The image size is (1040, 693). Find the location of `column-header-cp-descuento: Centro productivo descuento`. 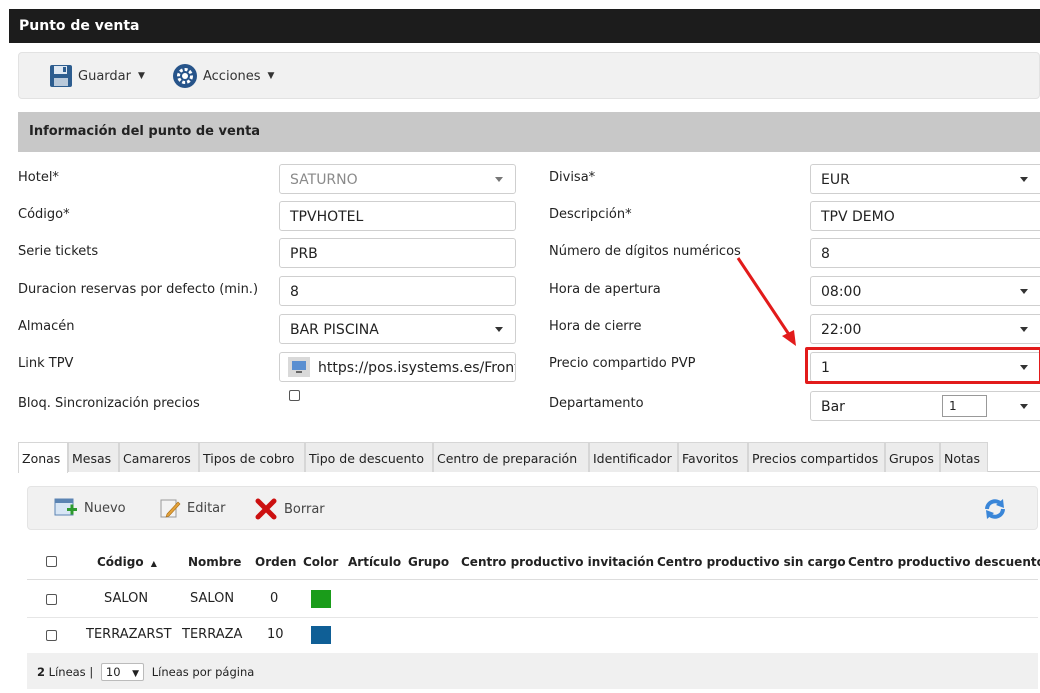

column-header-cp-descuento: Centro productivo descuento is located at coordinates (944, 562).